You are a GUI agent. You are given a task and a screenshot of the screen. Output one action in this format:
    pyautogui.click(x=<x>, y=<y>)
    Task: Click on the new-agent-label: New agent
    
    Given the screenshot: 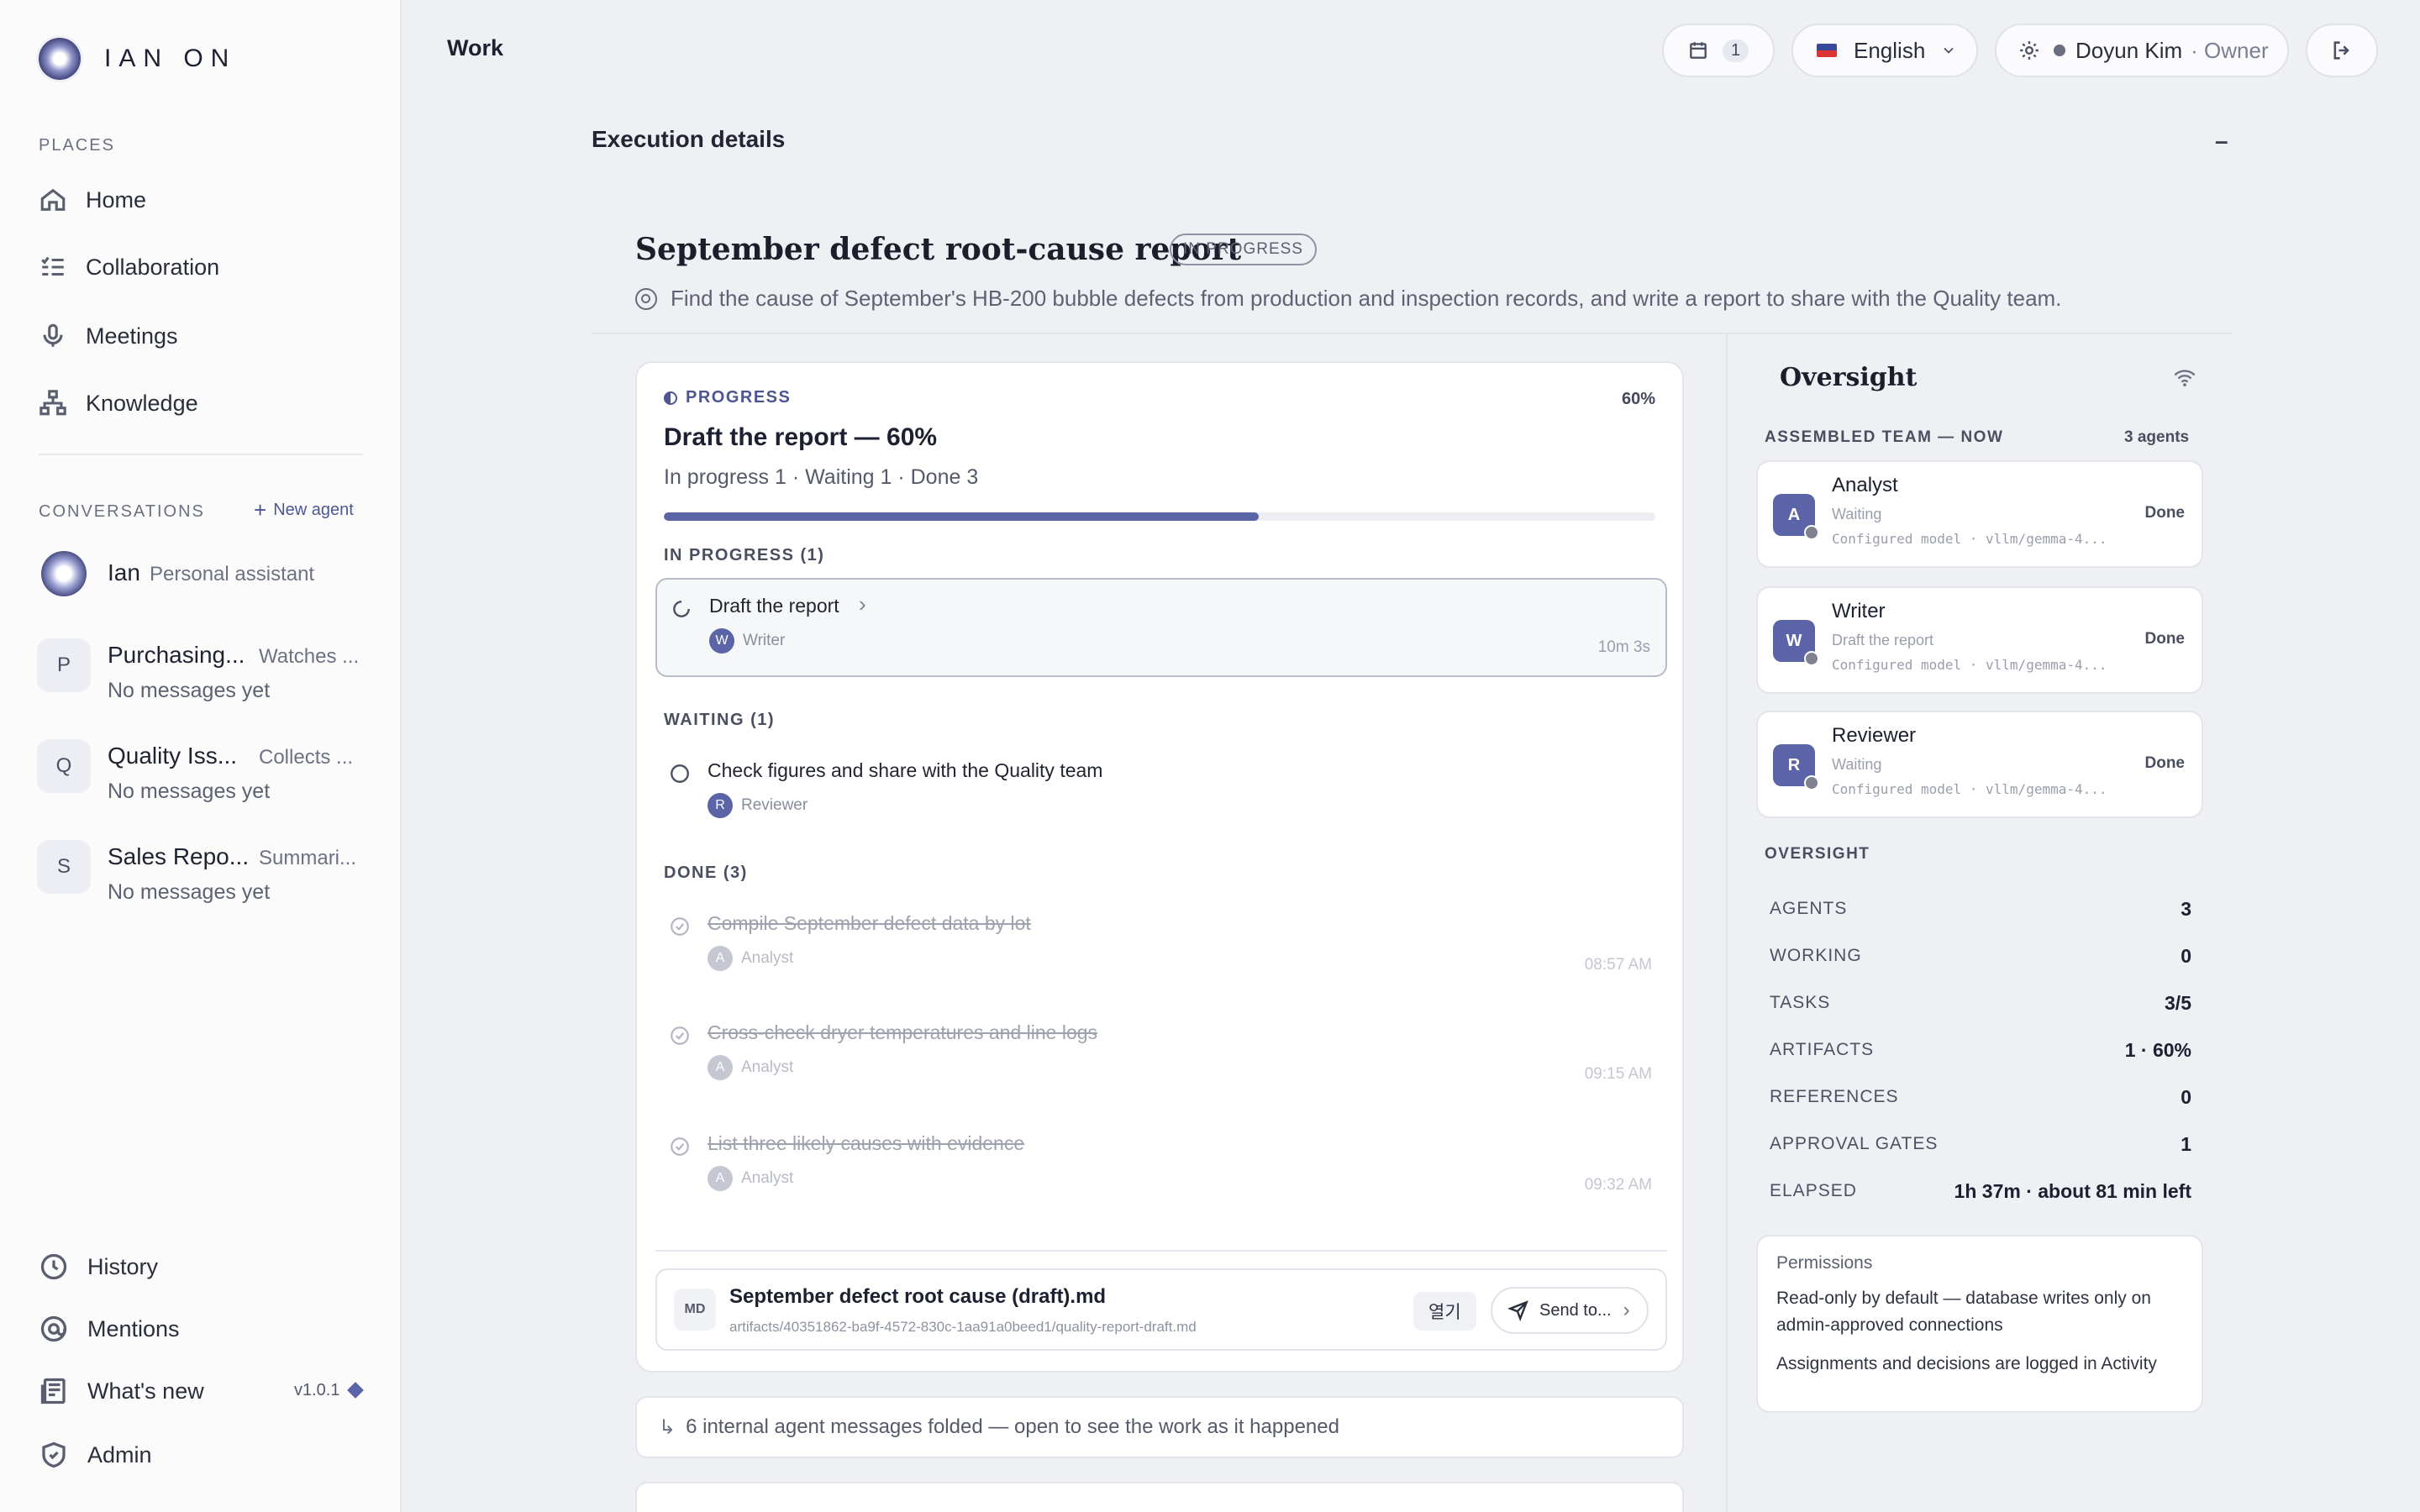 What is the action you would take?
    pyautogui.click(x=314, y=510)
    